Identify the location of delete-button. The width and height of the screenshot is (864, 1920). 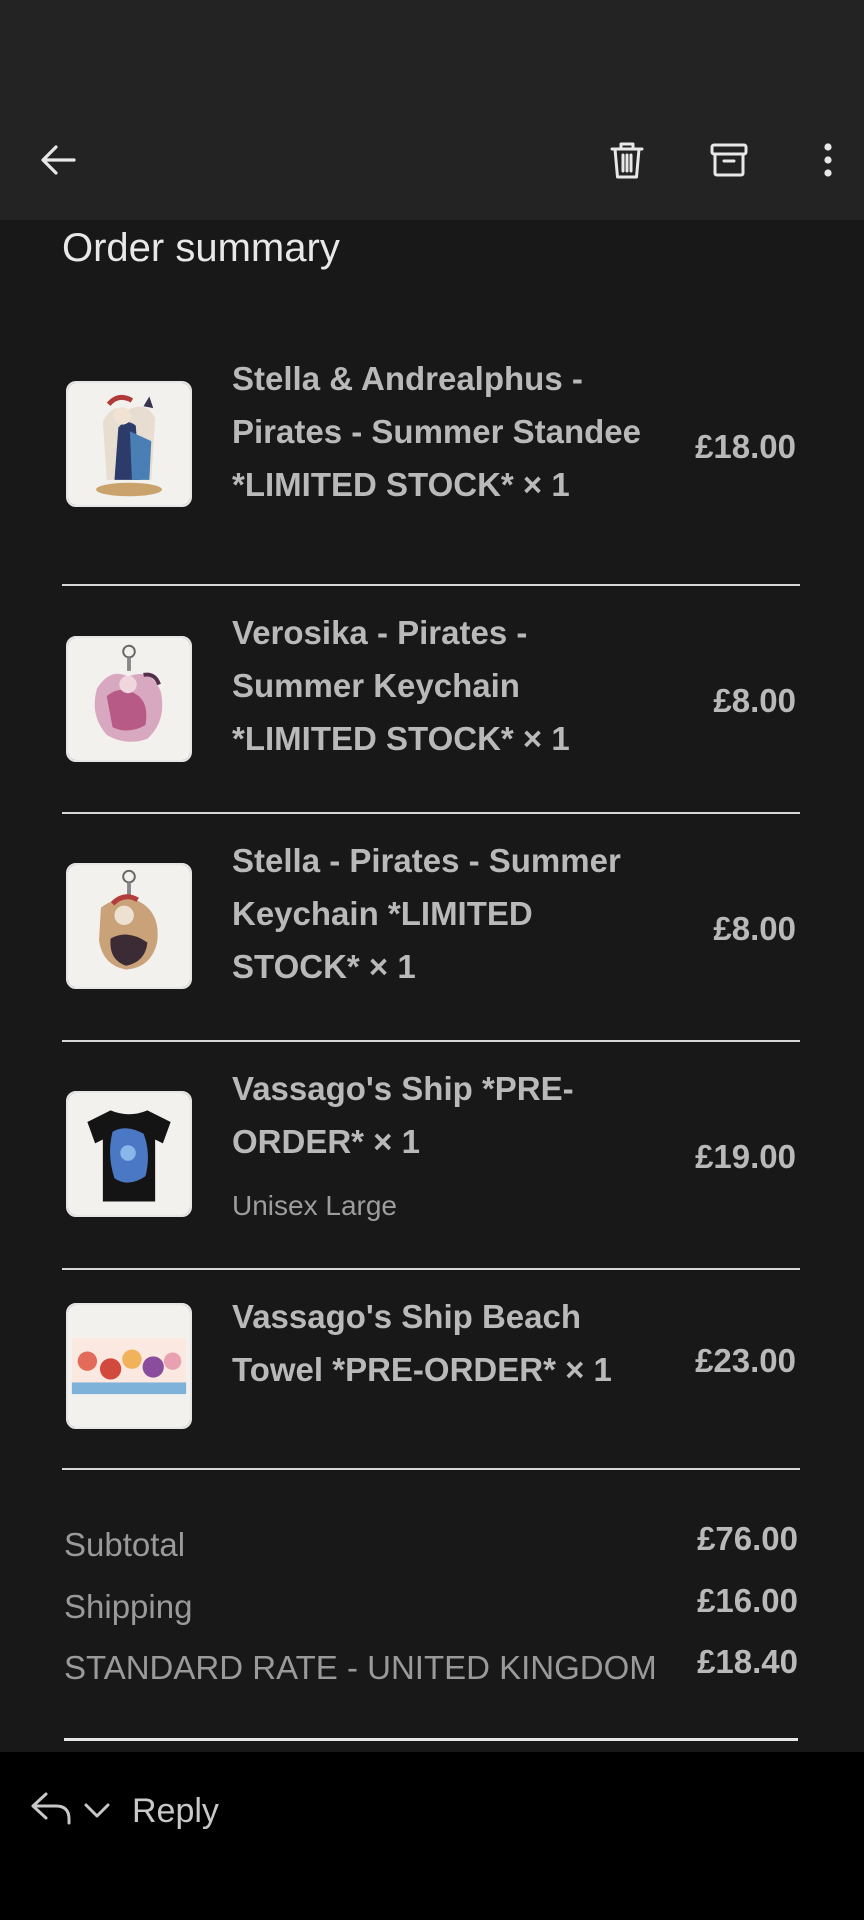
(627, 160).